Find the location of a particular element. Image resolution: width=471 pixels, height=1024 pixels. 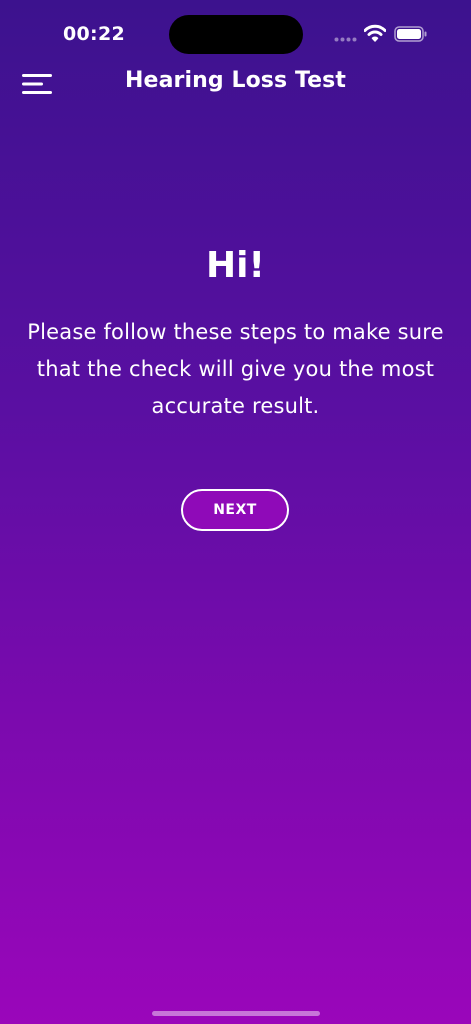

next-button: NEXT is located at coordinates (235, 510).